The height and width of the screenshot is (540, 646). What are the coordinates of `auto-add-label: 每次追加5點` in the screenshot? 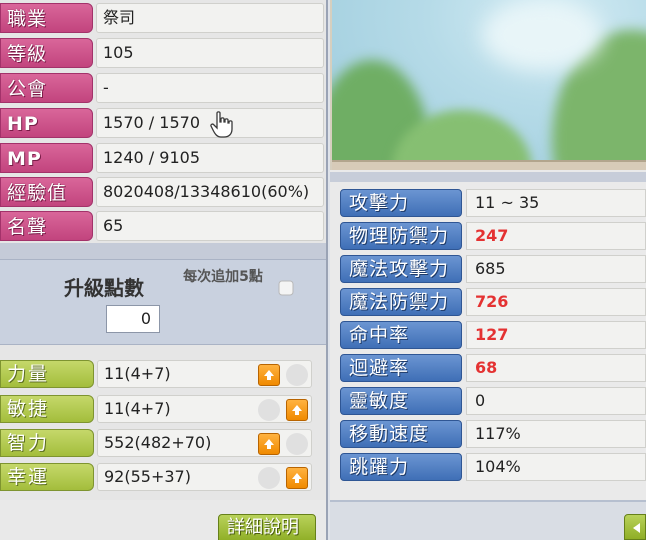 It's located at (223, 277).